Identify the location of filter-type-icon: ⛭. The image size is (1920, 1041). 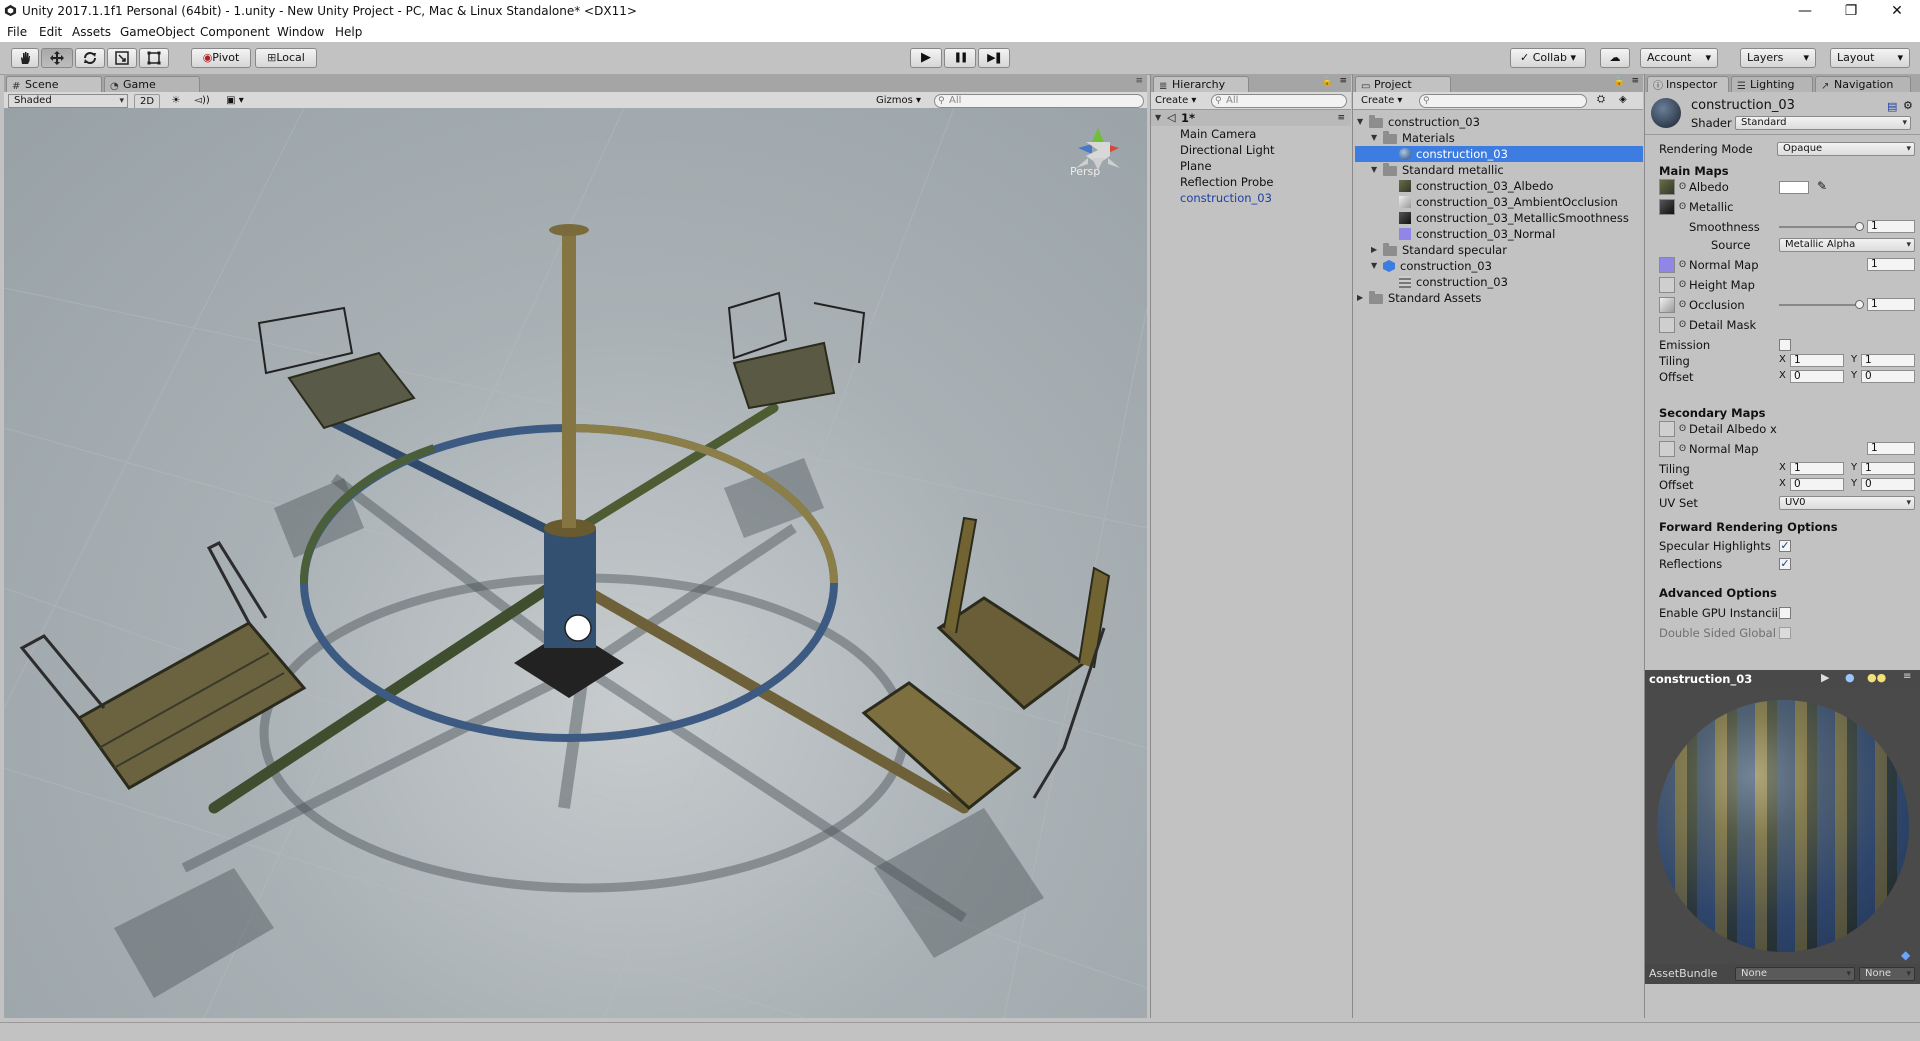
(1601, 99).